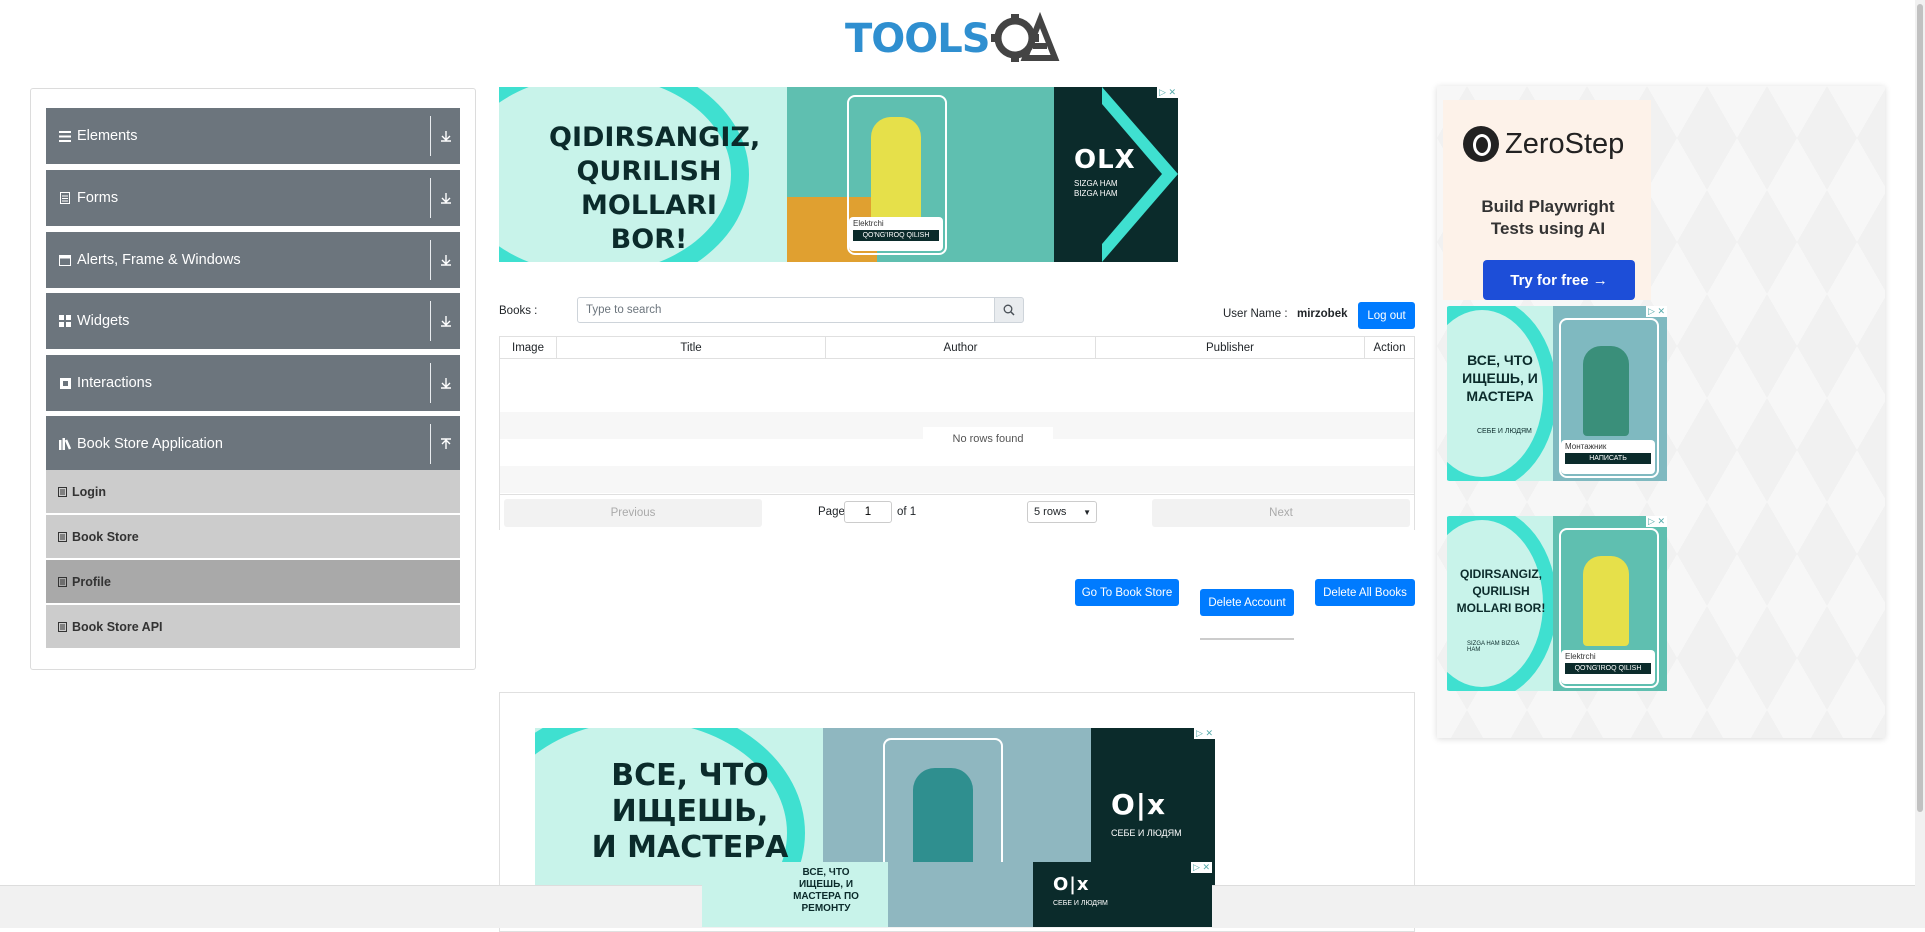 The height and width of the screenshot is (932, 1925). I want to click on rows-per-page-value: 5 rows, so click(1050, 512).